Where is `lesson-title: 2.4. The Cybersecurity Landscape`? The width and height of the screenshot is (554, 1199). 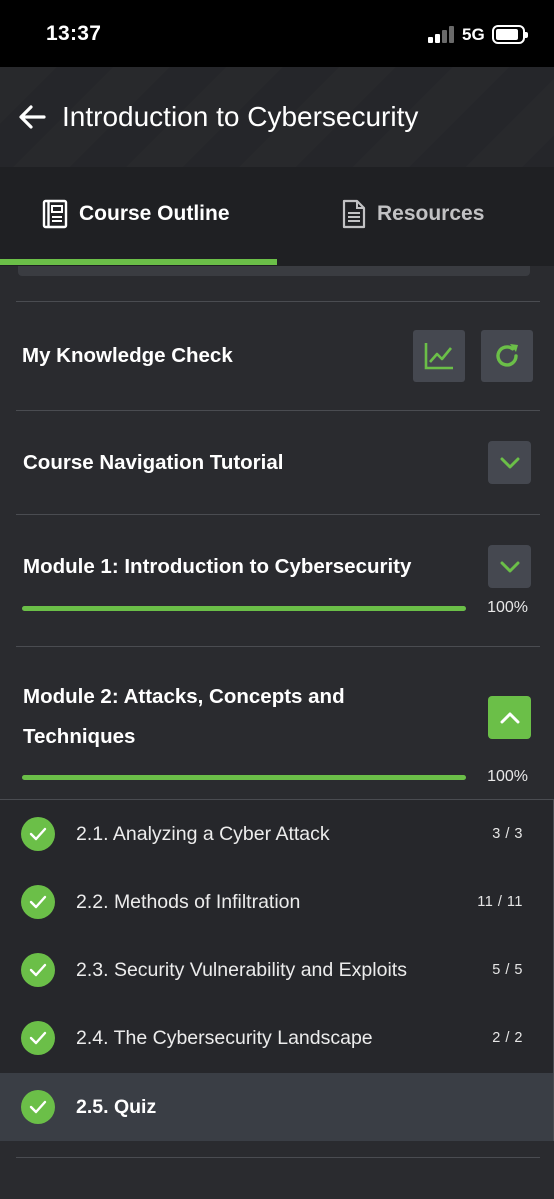
lesson-title: 2.4. The Cybersecurity Landscape is located at coordinates (224, 1037).